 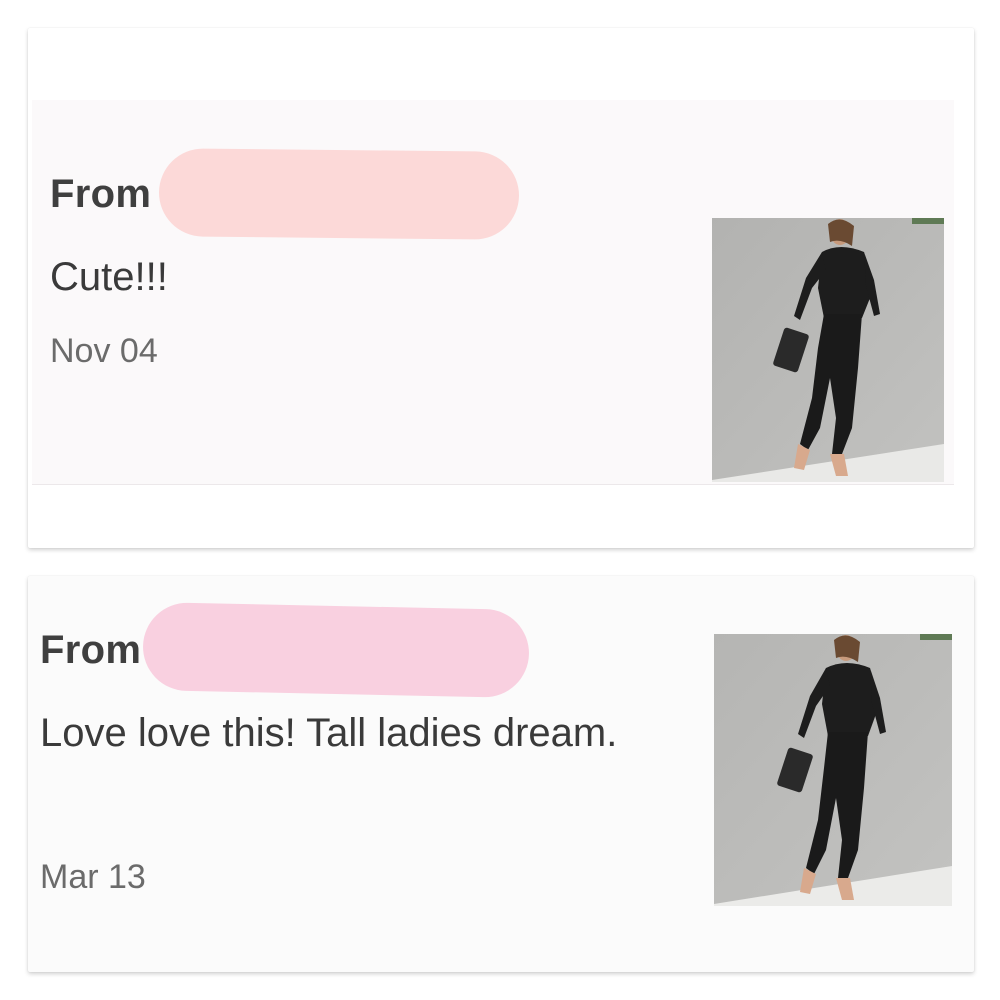 I want to click on message-text: Love love this! Tall ladies dream., so click(x=329, y=733).